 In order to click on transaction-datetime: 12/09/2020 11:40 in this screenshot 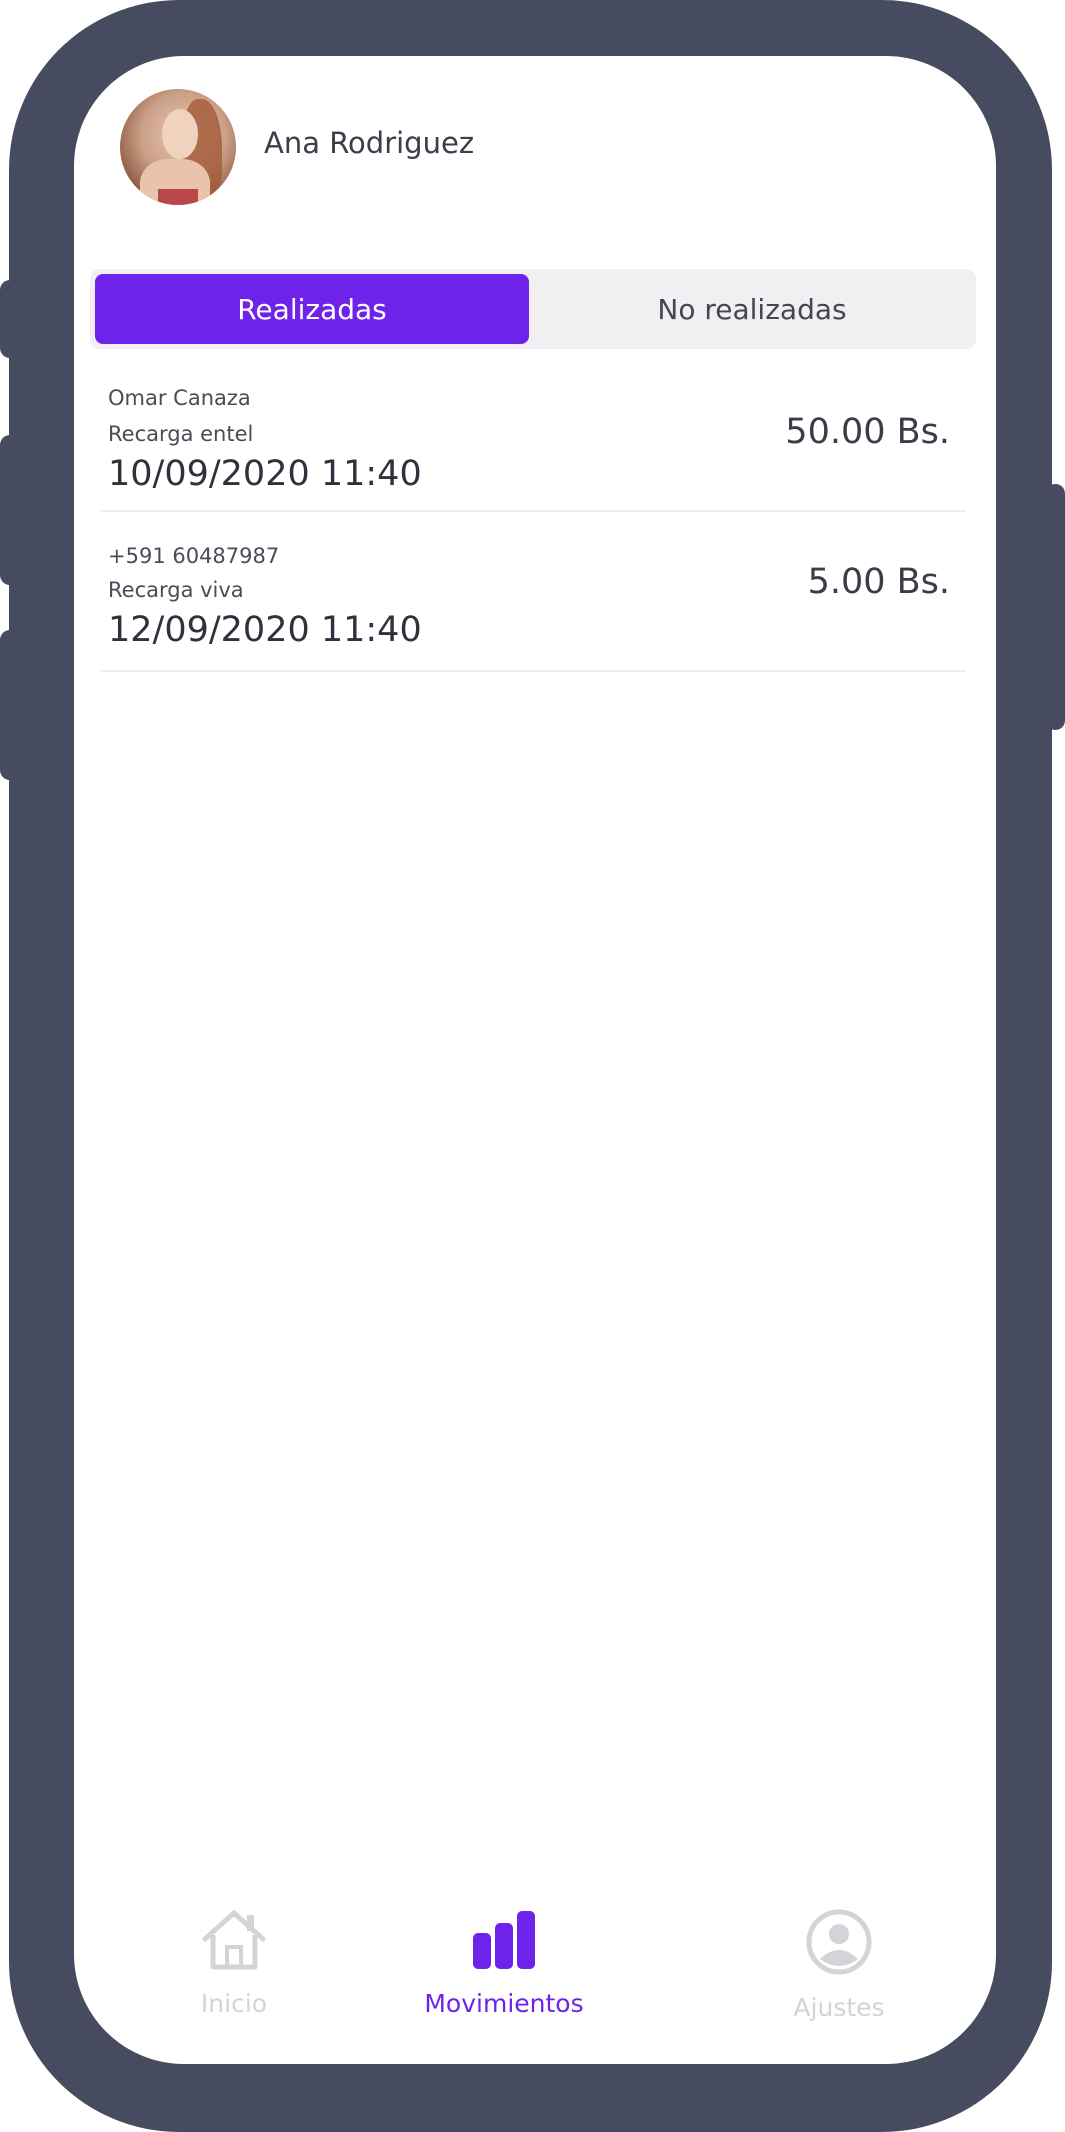, I will do `click(265, 630)`.